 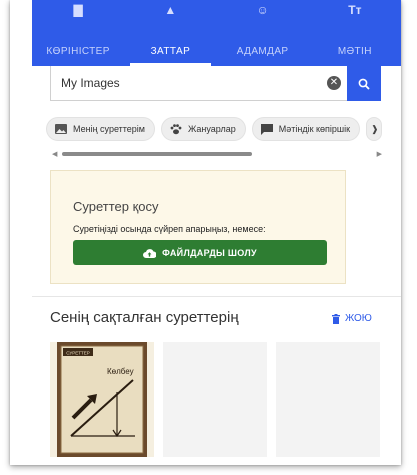 I want to click on tab-label: АДАМДАР, so click(x=262, y=51).